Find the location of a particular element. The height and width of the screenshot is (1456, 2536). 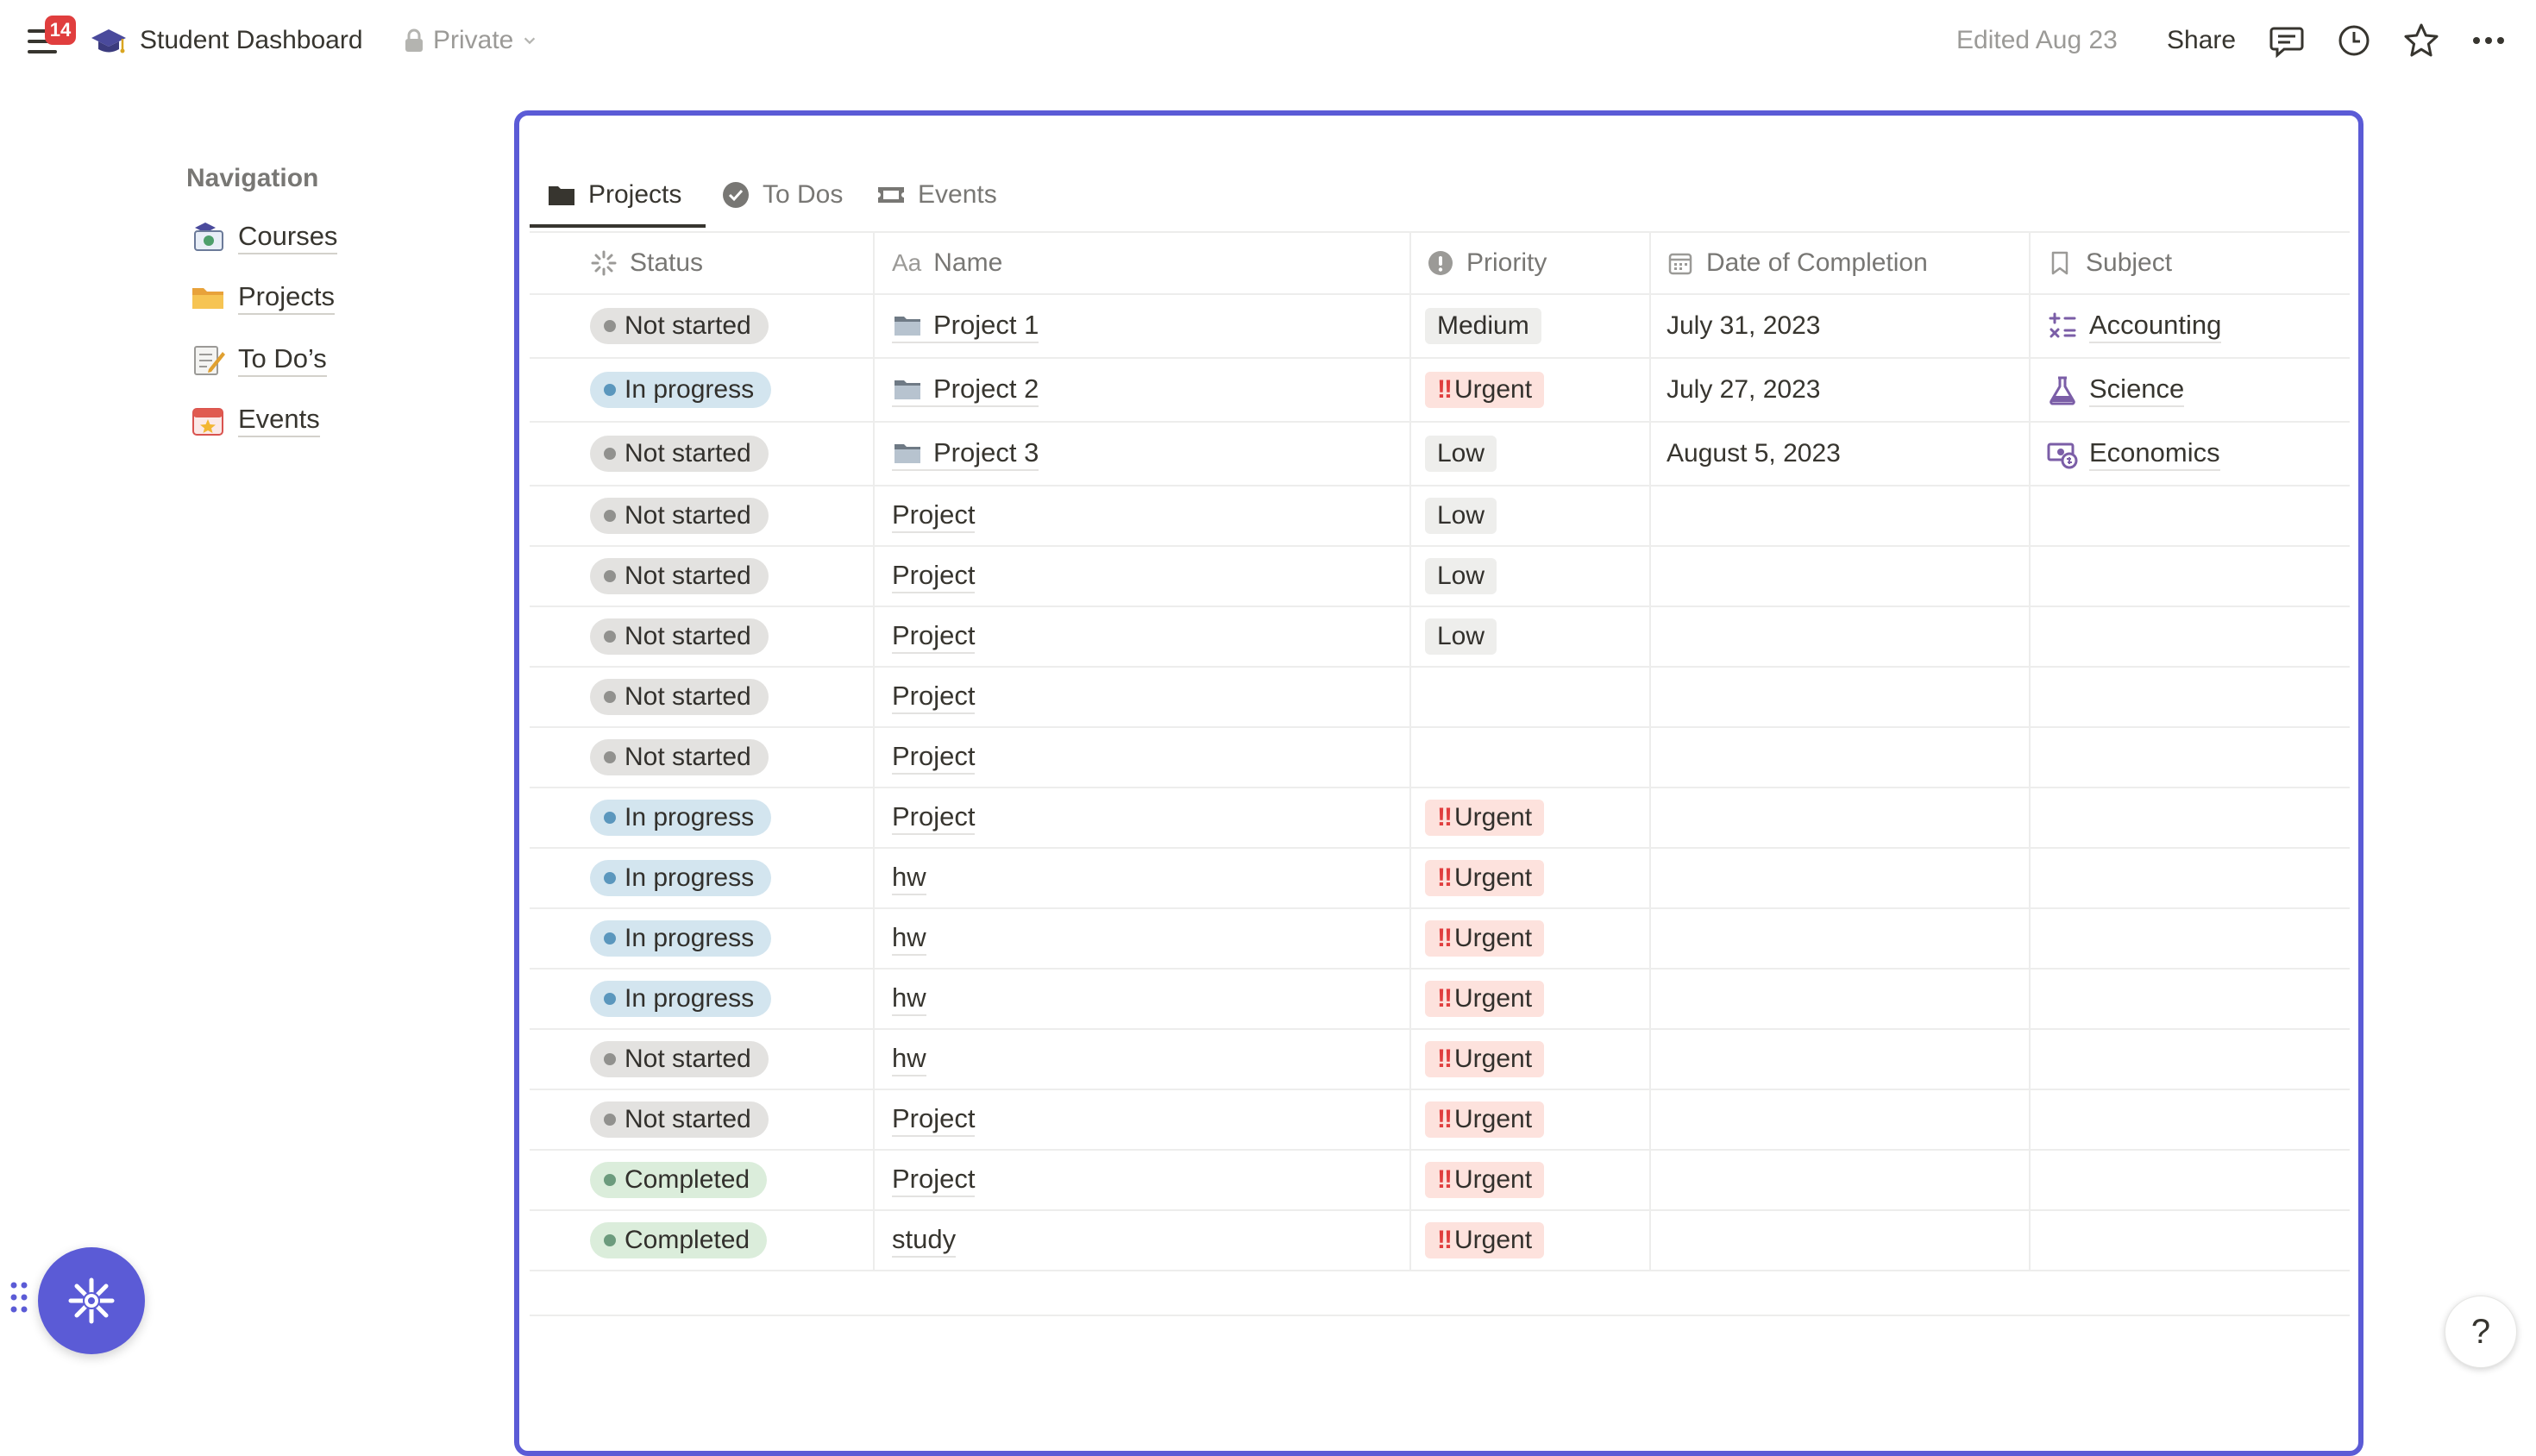

history-clock-icon is located at coordinates (2354, 41).